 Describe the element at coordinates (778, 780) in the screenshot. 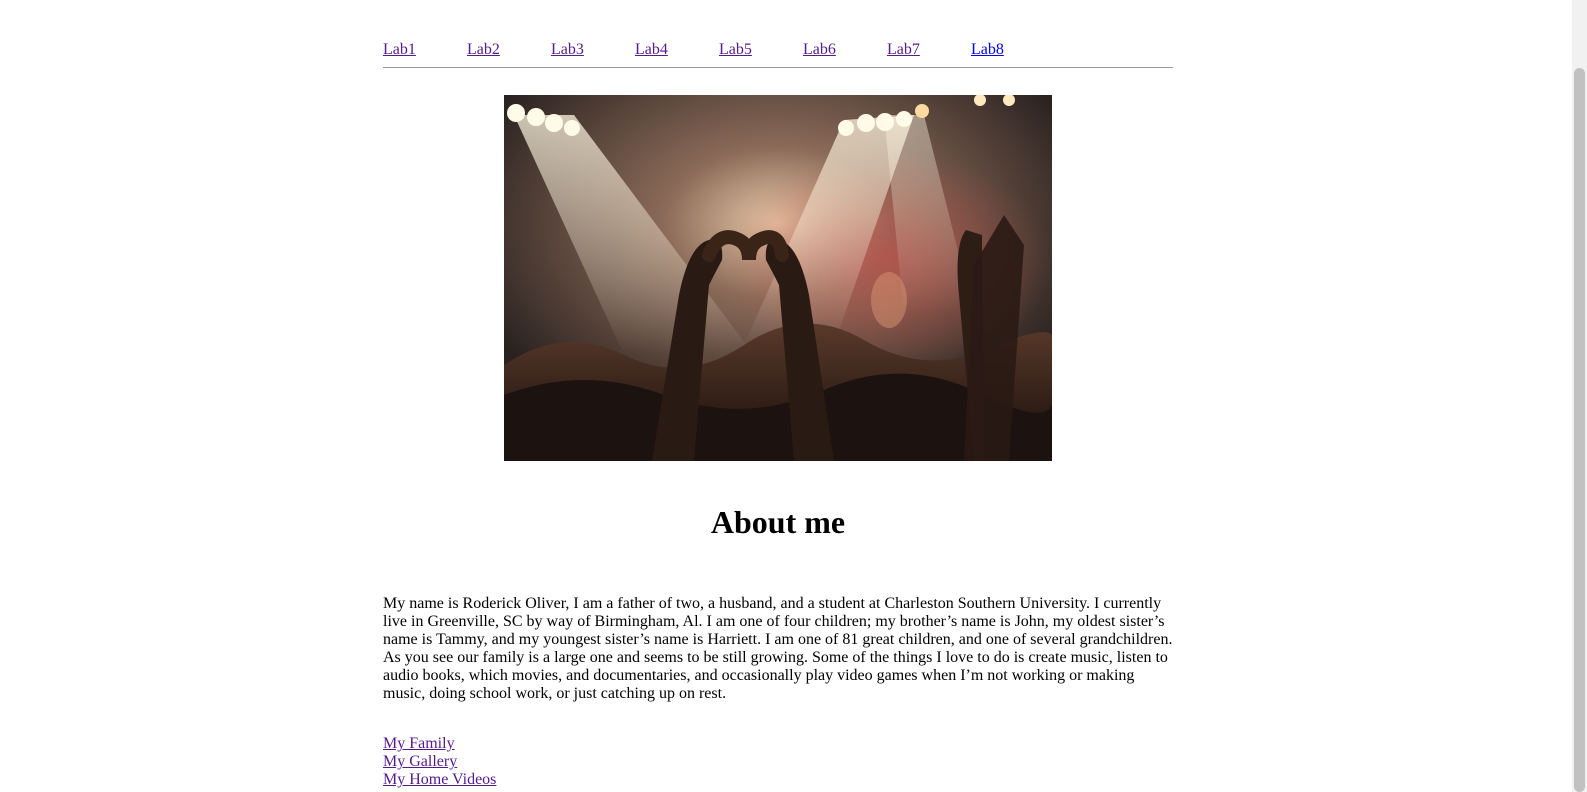

I see `my-home-videos-link: My Home Videos` at that location.